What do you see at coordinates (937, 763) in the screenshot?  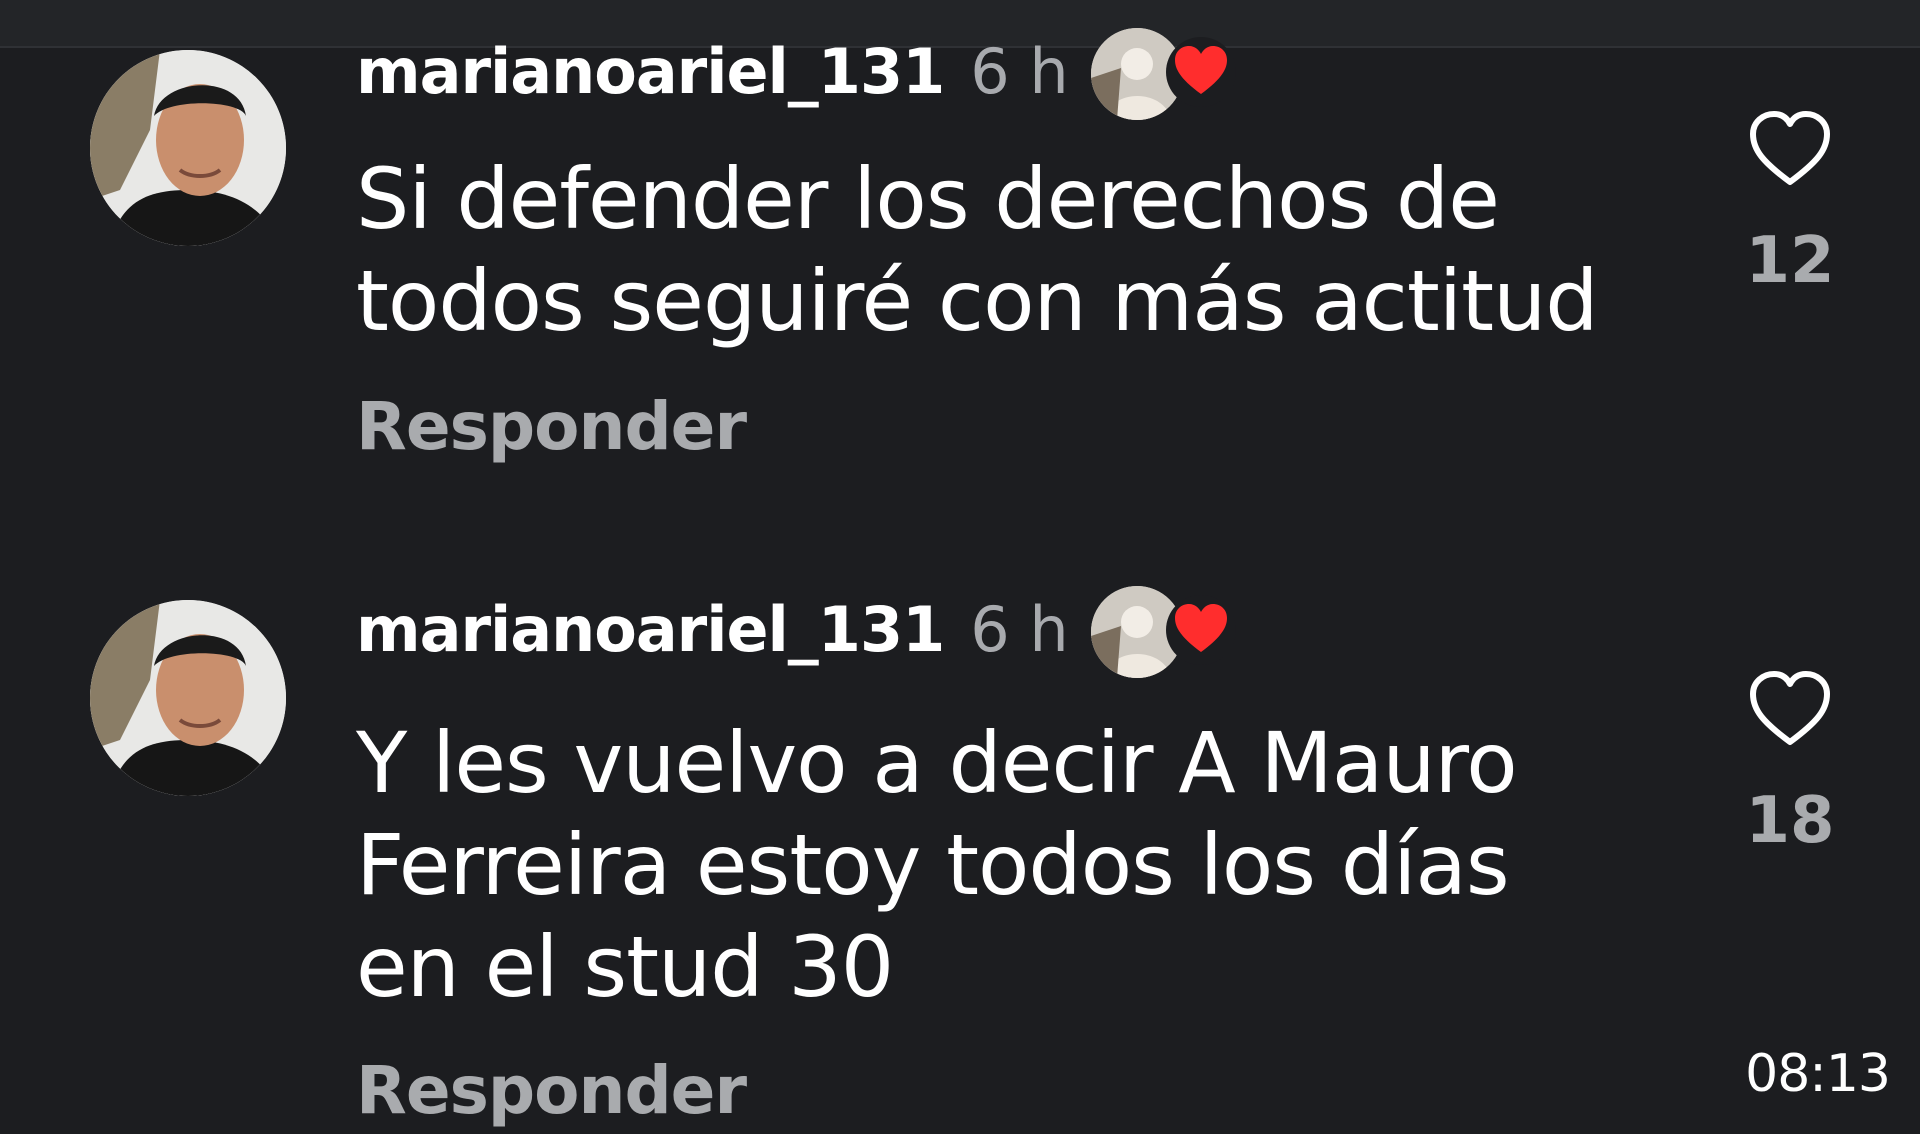 I see `comment-text-line: Y les vuelvo a decir A Mauro` at bounding box center [937, 763].